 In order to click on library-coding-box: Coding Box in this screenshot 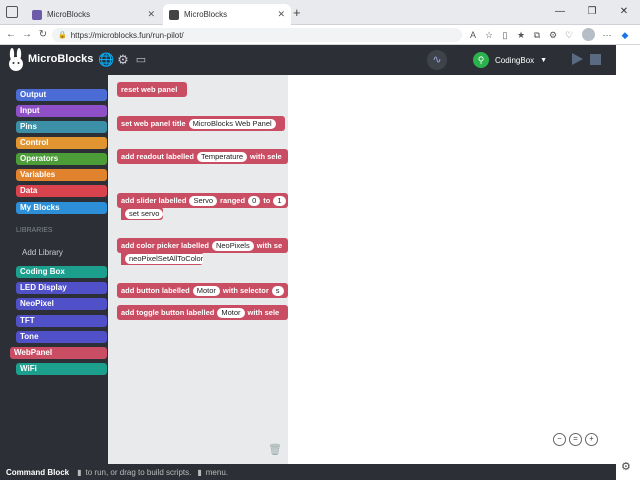, I will do `click(61, 272)`.